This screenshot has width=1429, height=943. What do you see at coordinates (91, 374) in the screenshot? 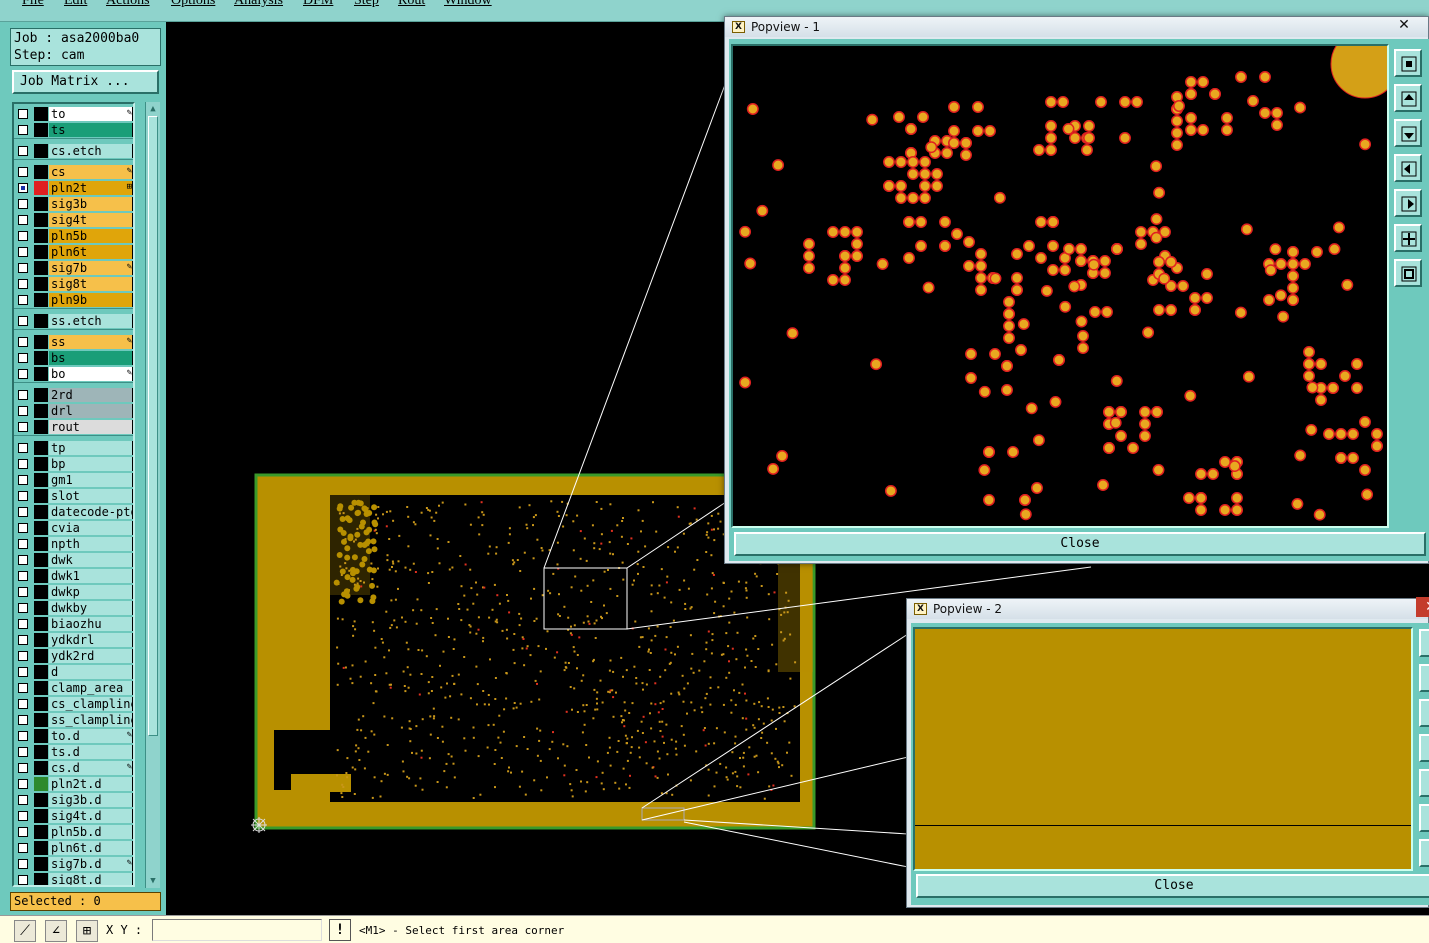
I see `layer-name: bo` at bounding box center [91, 374].